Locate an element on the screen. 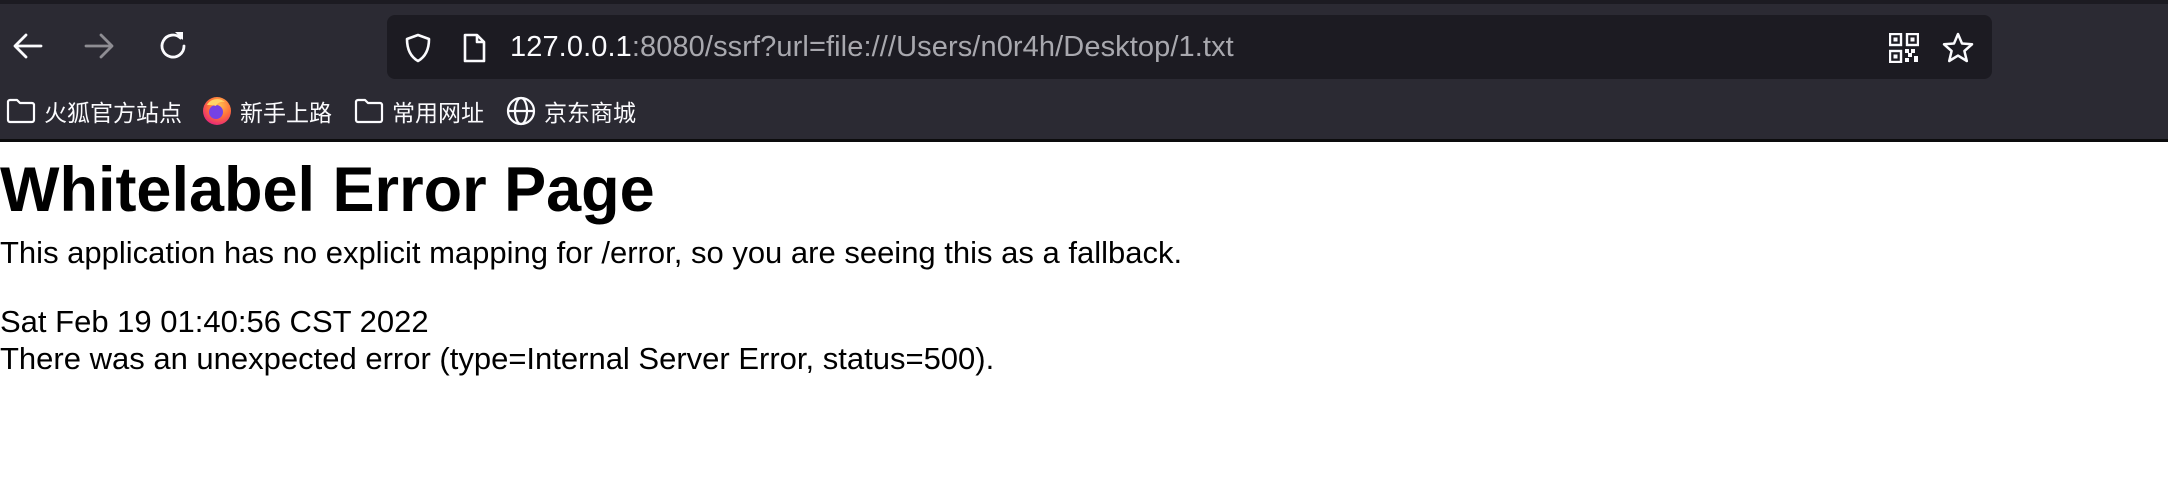 The width and height of the screenshot is (2168, 480). reload-button is located at coordinates (173, 46).